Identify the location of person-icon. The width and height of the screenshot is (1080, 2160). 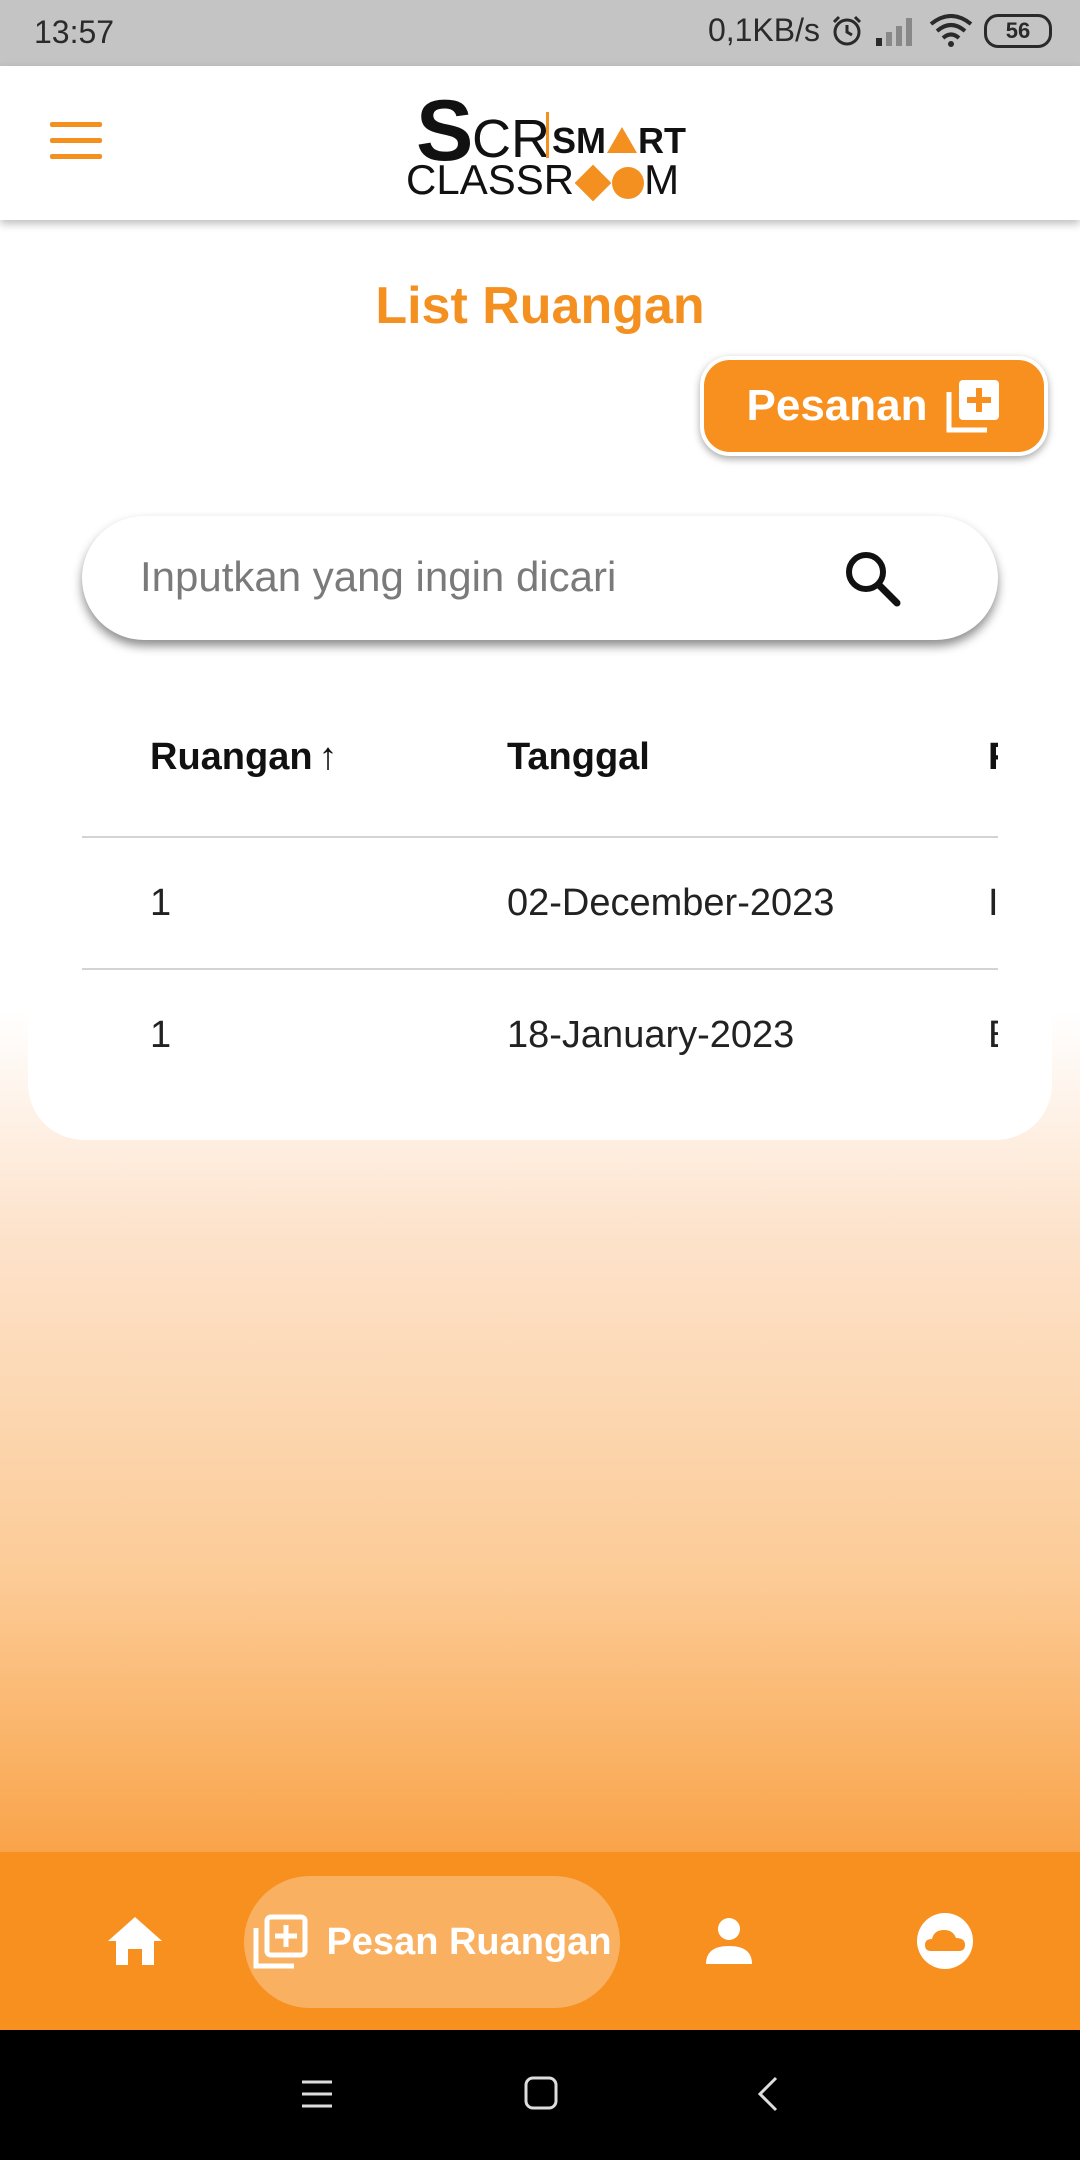
(729, 1941).